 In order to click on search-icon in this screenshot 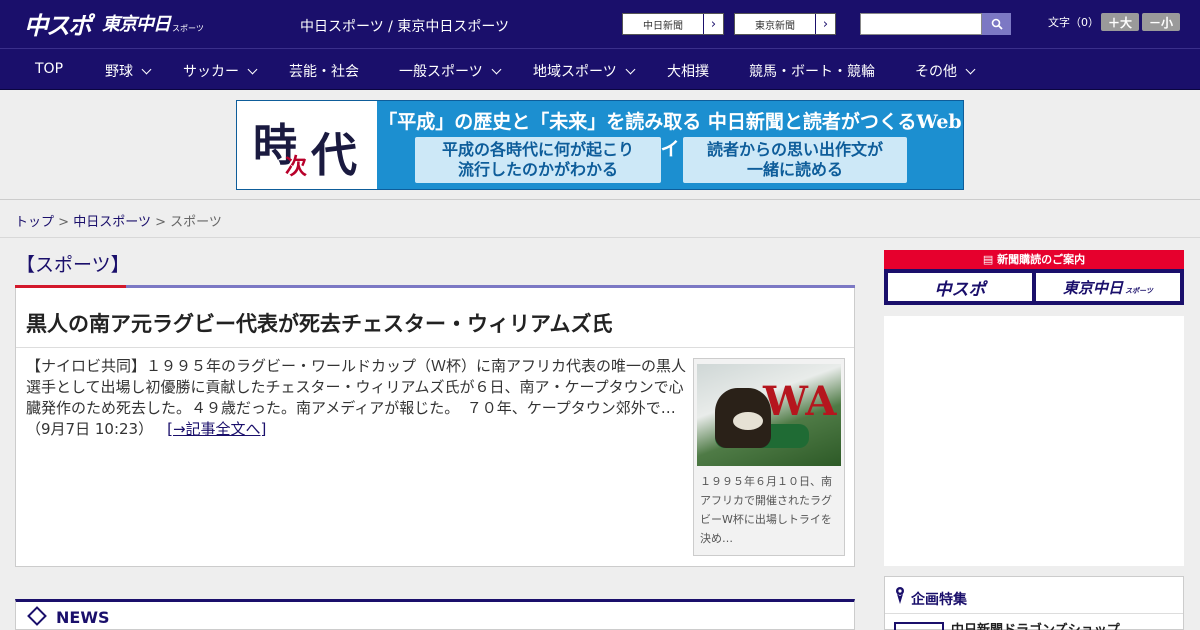, I will do `click(997, 24)`.